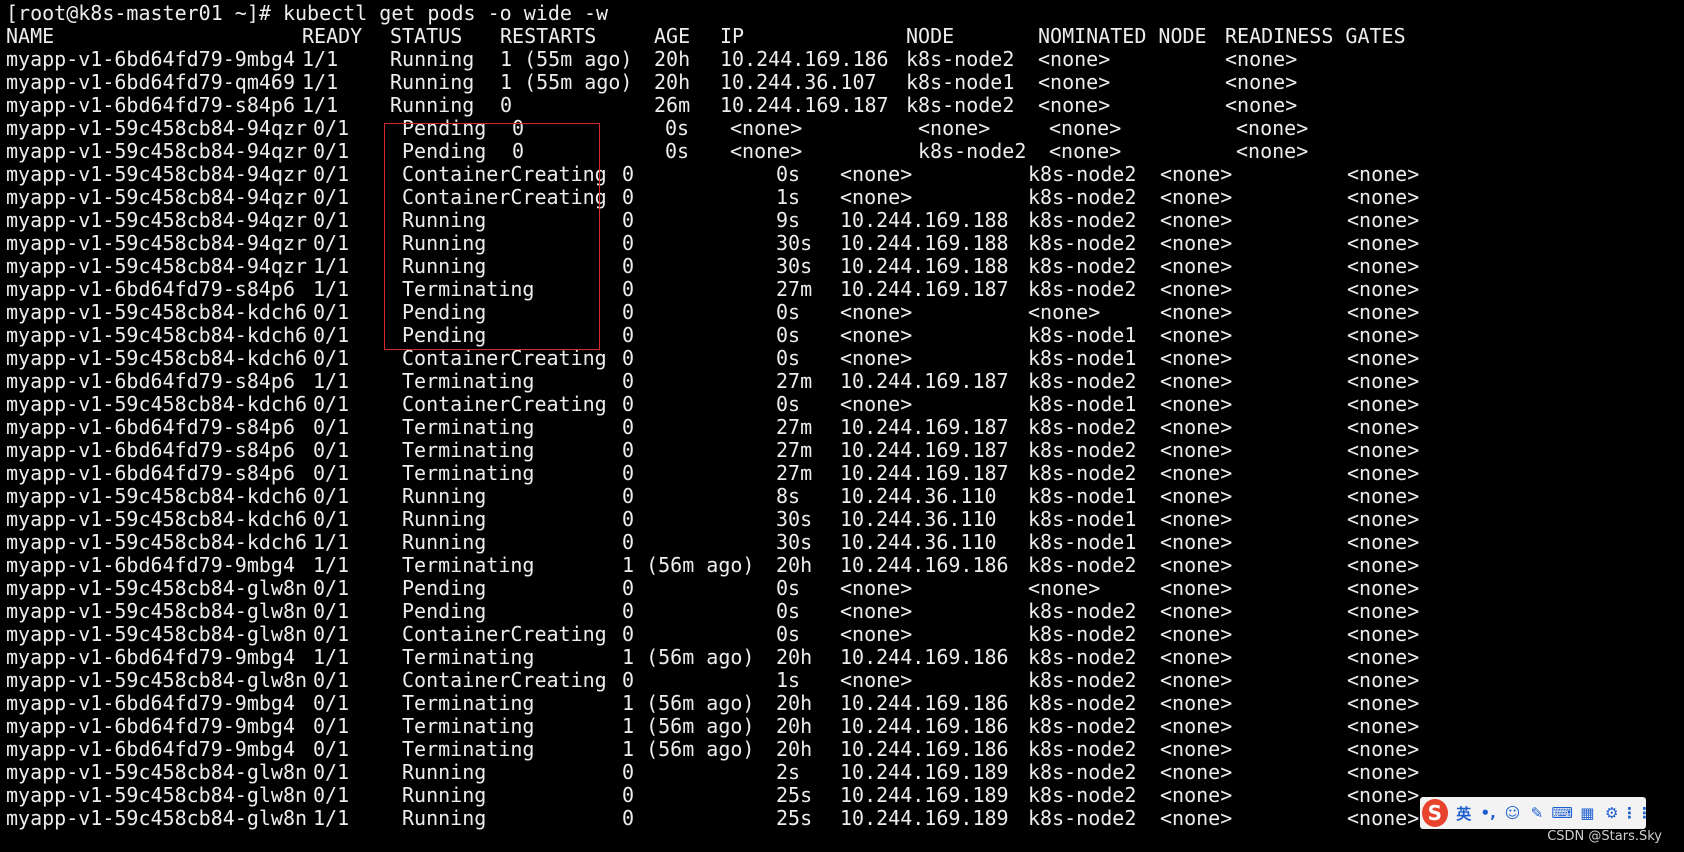  I want to click on cell-ip: 10.244.36.110, so click(918, 542).